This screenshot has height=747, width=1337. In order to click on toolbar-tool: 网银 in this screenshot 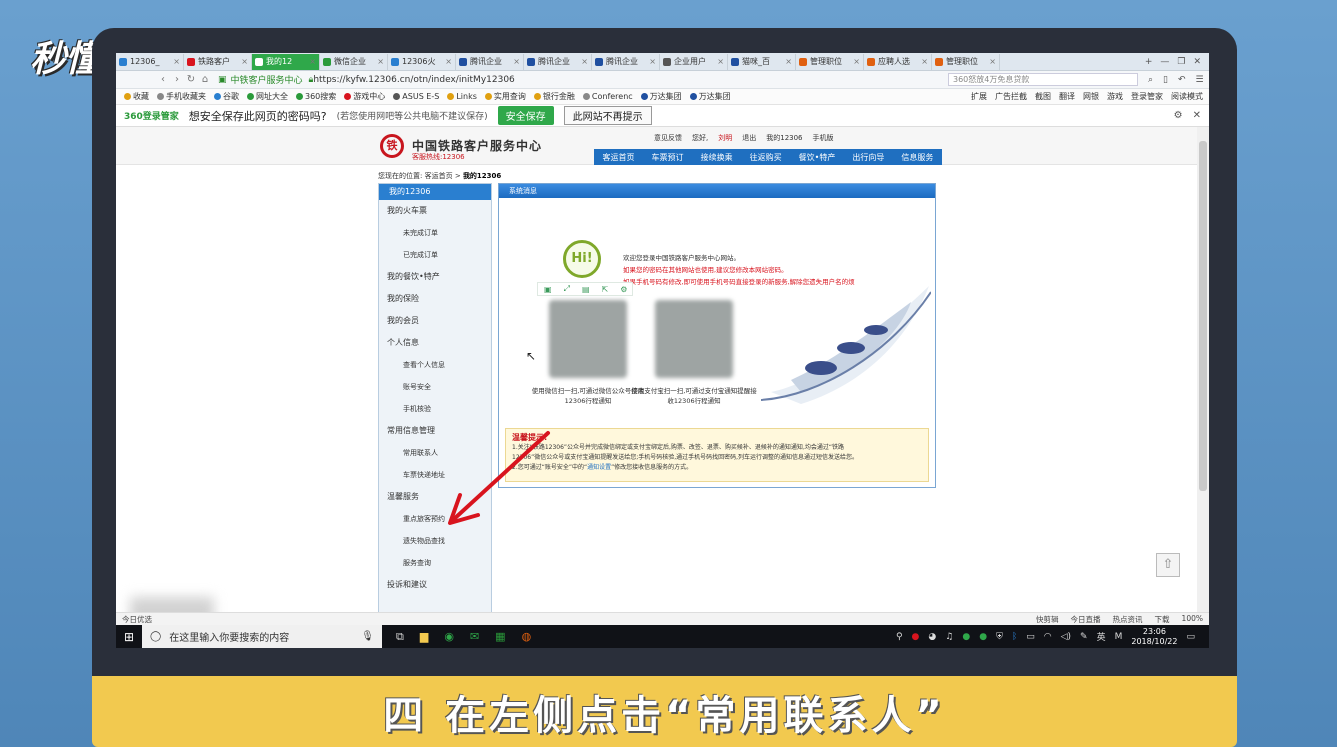, I will do `click(1091, 96)`.